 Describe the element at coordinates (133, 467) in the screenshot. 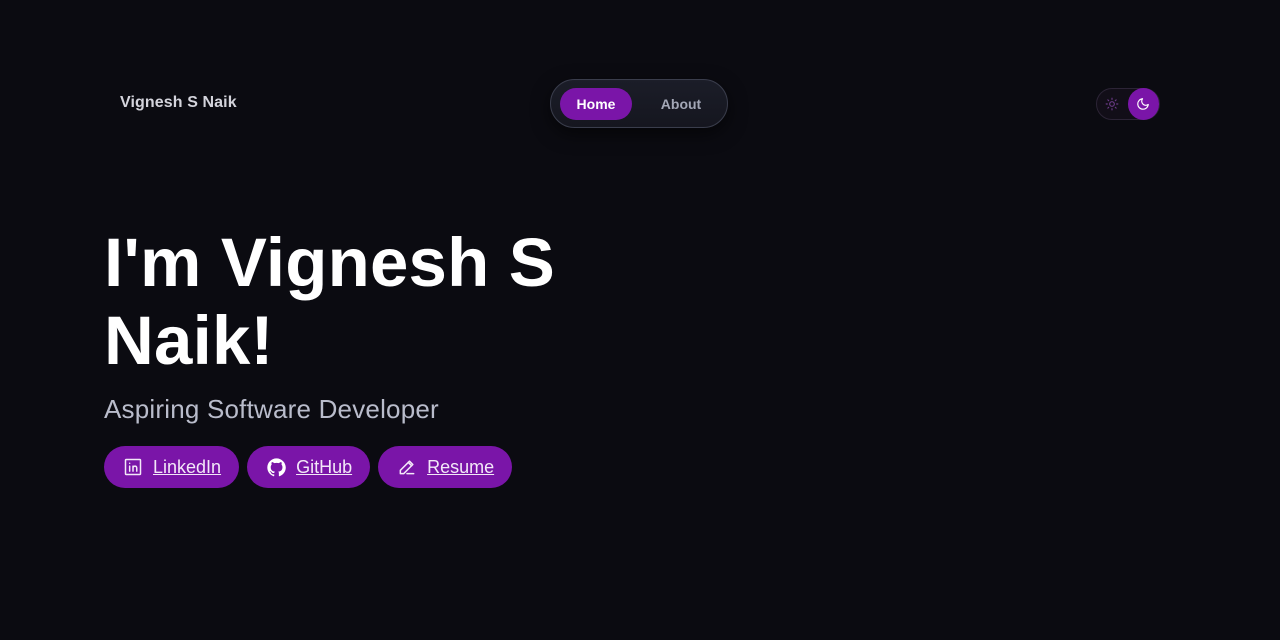

I see `linkedin-icon` at that location.